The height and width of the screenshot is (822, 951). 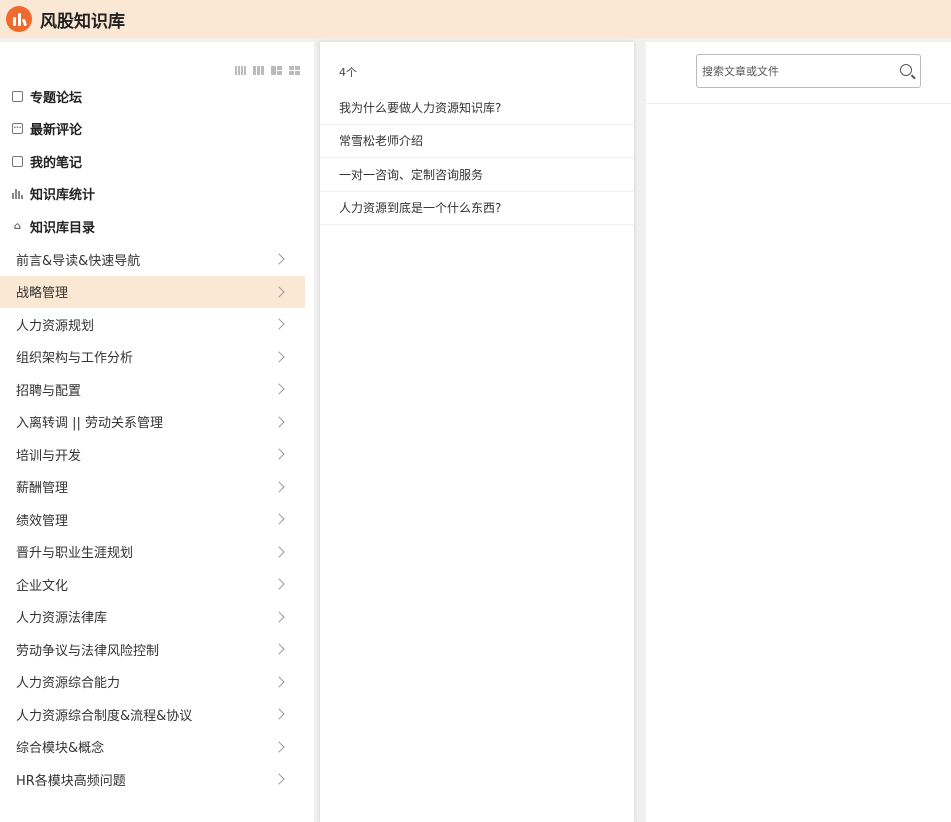 What do you see at coordinates (104, 716) in the screenshot?
I see `sidebar-item-label: 人力资源综合制度&流程&协议` at bounding box center [104, 716].